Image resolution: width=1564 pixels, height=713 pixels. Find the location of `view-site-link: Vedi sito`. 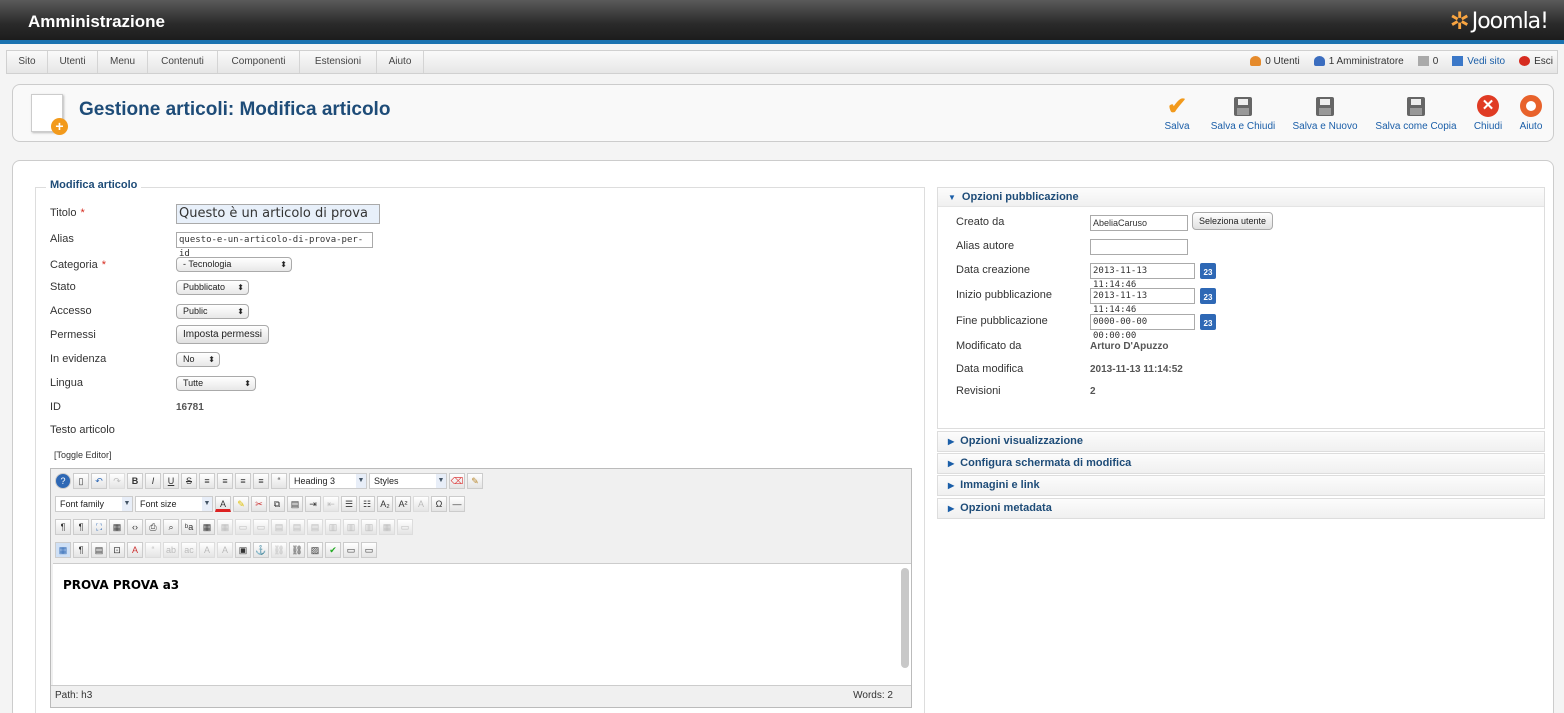

view-site-link: Vedi sito is located at coordinates (1478, 62).